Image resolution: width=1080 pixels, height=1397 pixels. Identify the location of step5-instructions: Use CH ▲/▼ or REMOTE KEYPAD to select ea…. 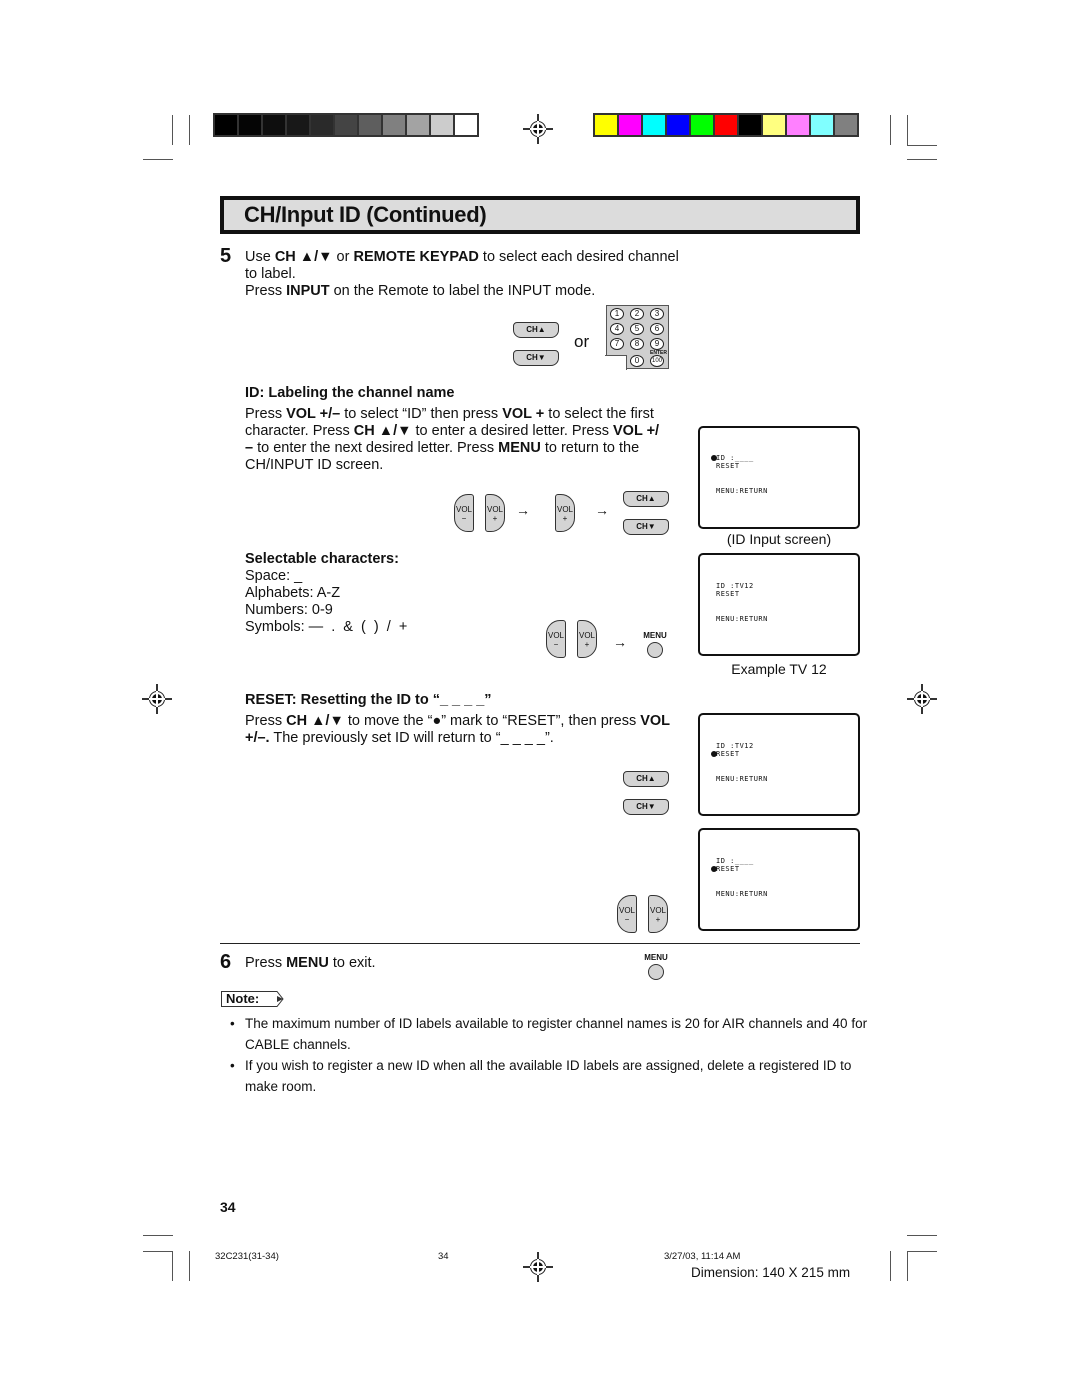
(465, 274).